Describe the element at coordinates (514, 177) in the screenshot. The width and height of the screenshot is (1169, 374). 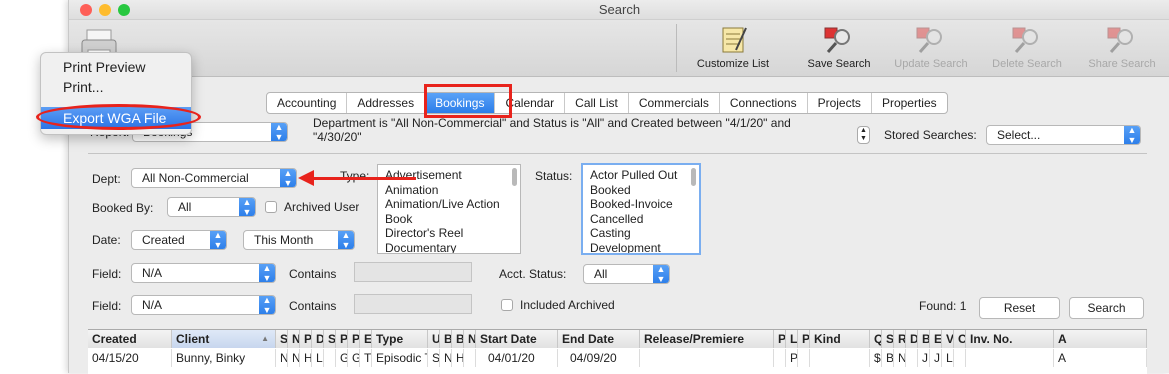
I see `type-scrollbar` at that location.